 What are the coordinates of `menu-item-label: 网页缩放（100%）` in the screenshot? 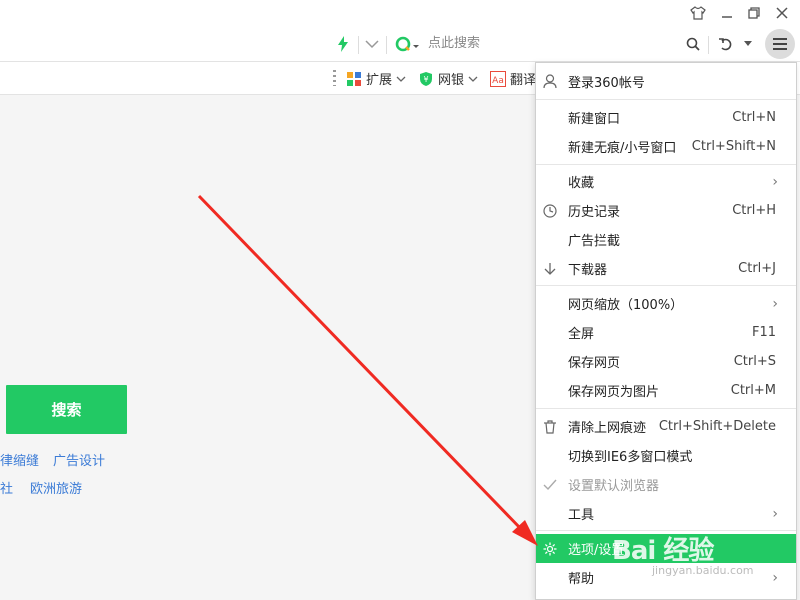 It's located at (626, 305).